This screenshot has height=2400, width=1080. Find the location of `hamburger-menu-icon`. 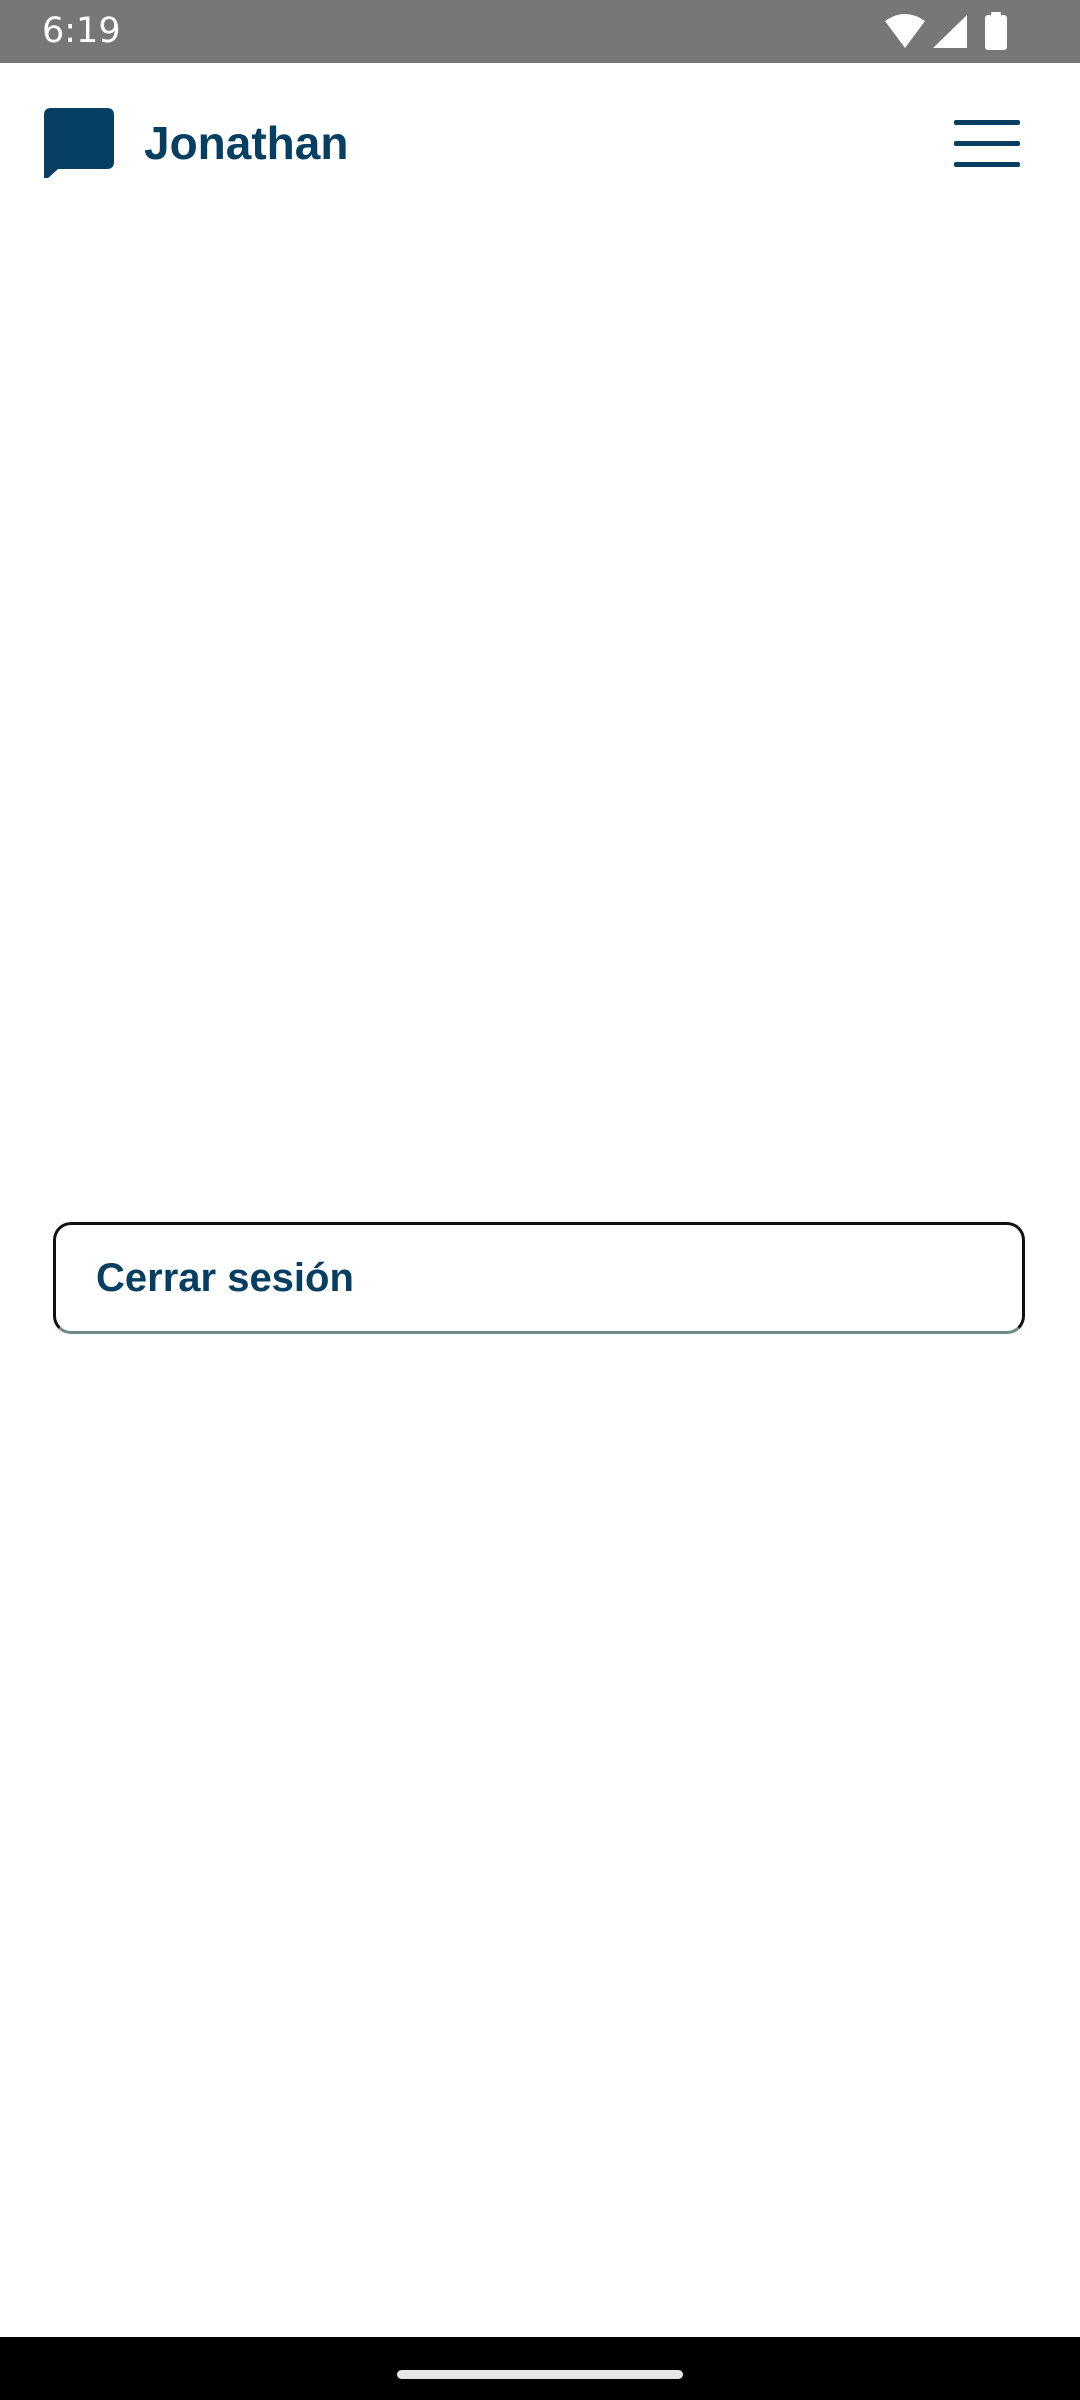

hamburger-menu-icon is located at coordinates (987, 122).